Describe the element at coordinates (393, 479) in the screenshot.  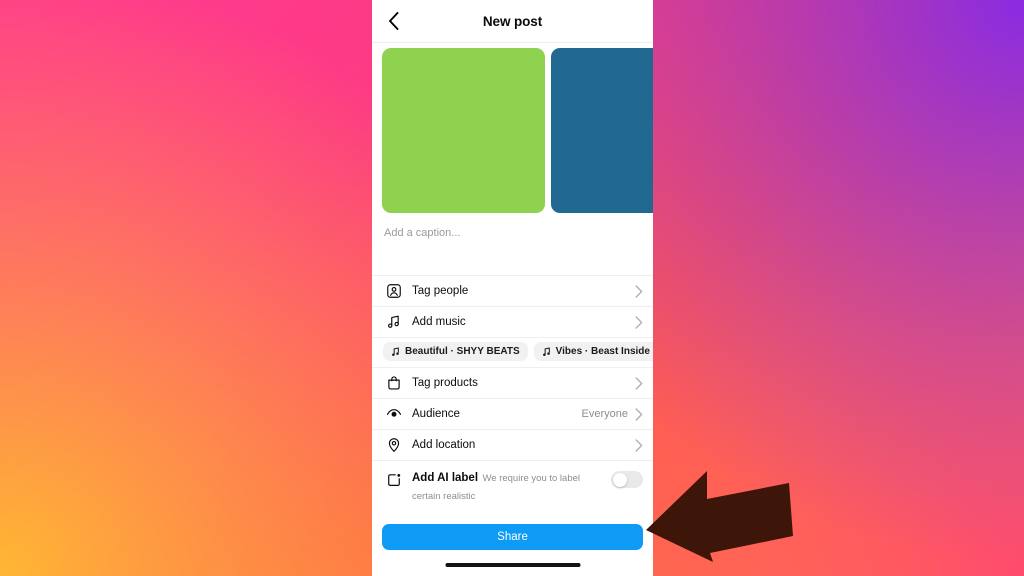
I see `ai-label-icon` at that location.